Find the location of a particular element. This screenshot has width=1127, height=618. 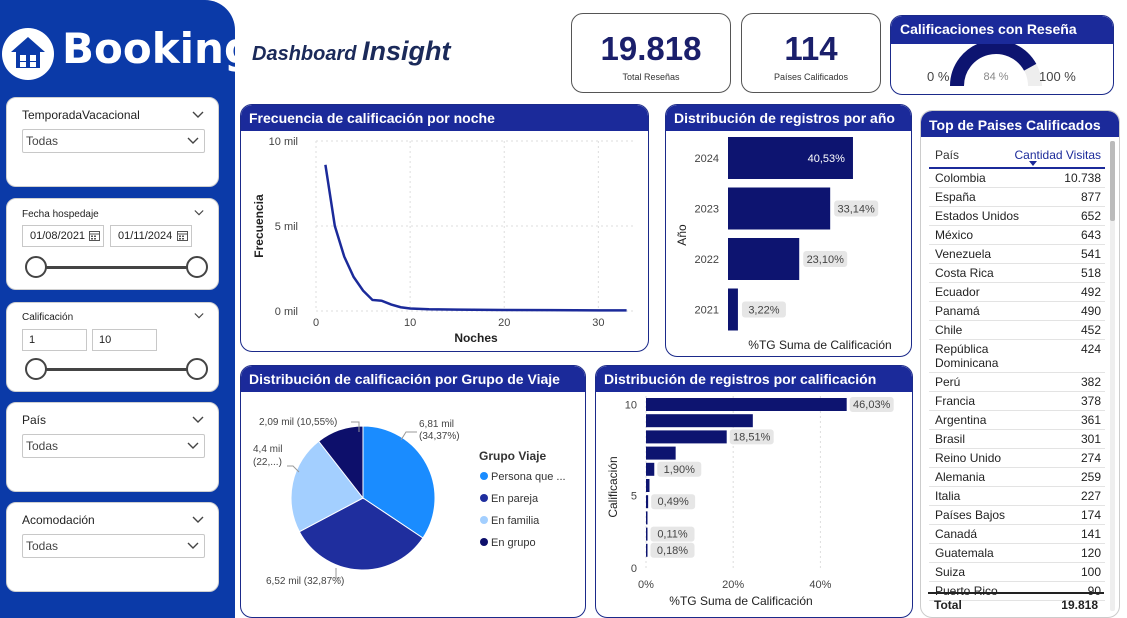

visits-value: 424 is located at coordinates (1090, 349).